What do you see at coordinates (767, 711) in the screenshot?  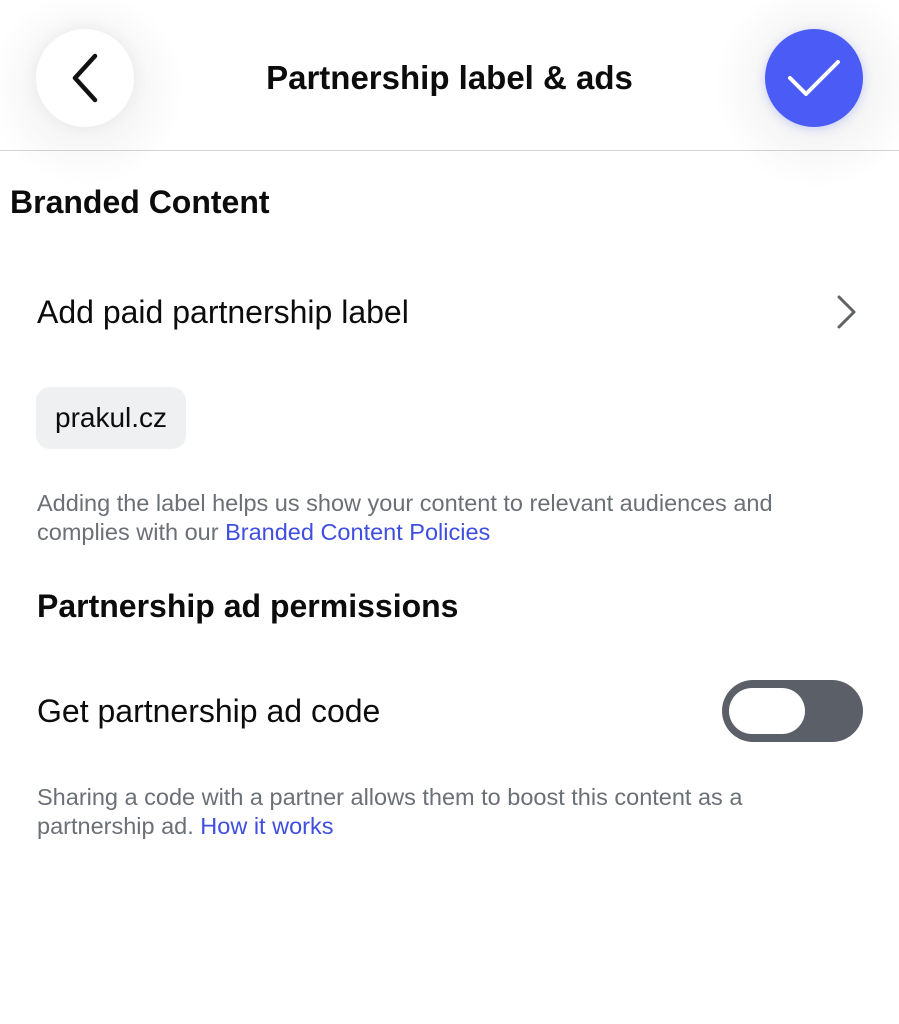 I see `toggle-knob` at bounding box center [767, 711].